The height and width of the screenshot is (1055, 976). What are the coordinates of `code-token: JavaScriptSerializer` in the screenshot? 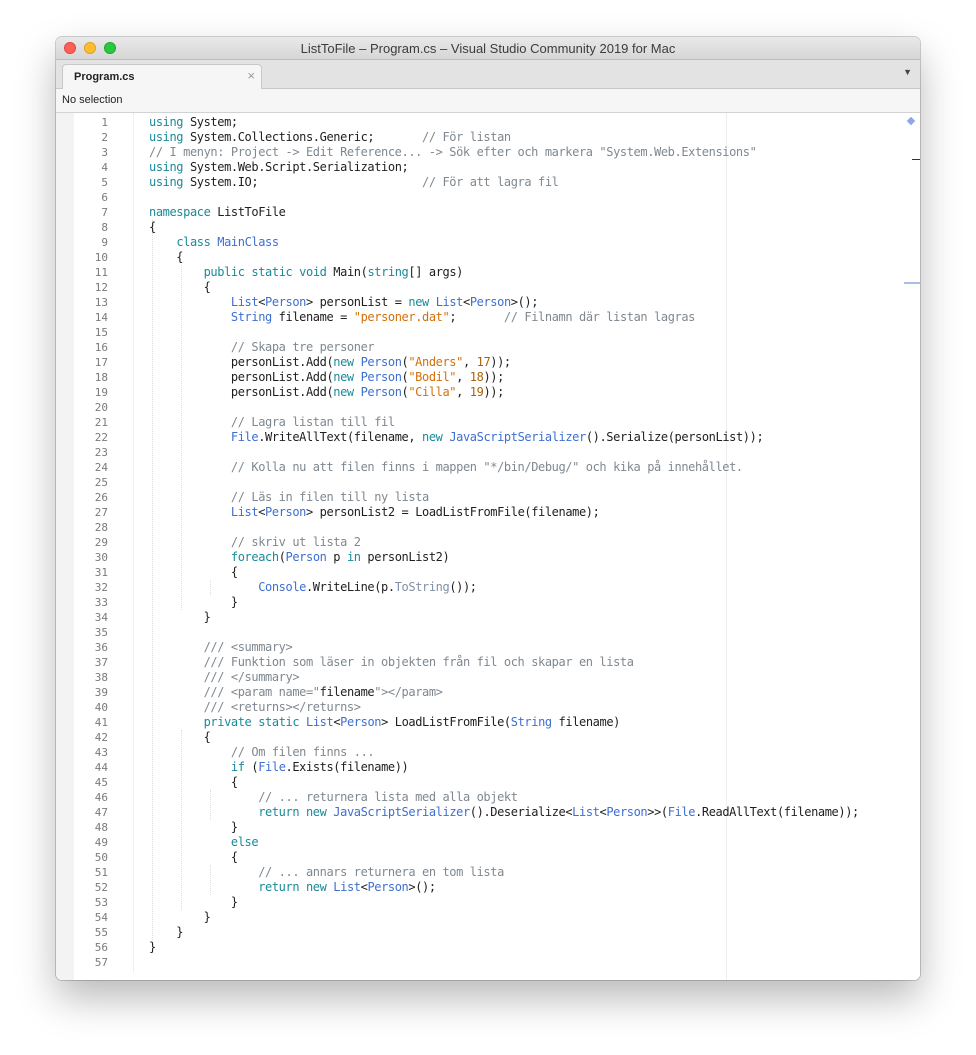 It's located at (517, 437).